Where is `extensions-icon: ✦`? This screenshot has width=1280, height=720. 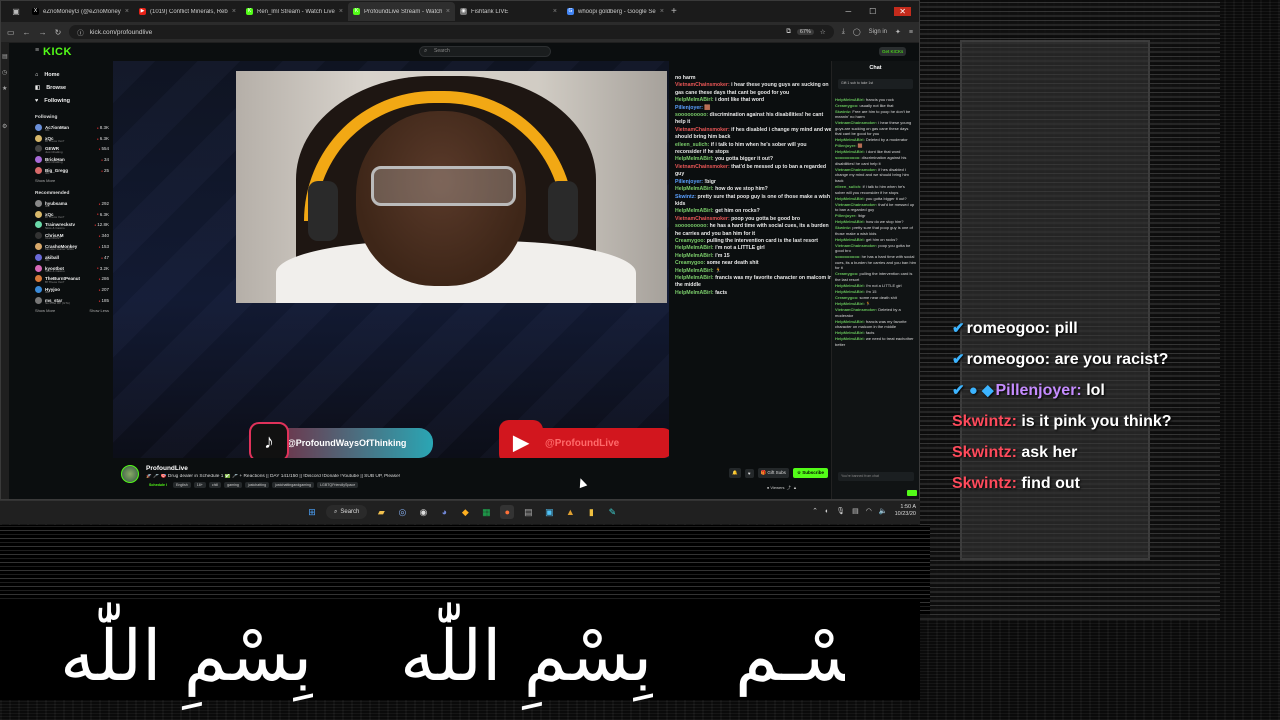 extensions-icon: ✦ is located at coordinates (898, 32).